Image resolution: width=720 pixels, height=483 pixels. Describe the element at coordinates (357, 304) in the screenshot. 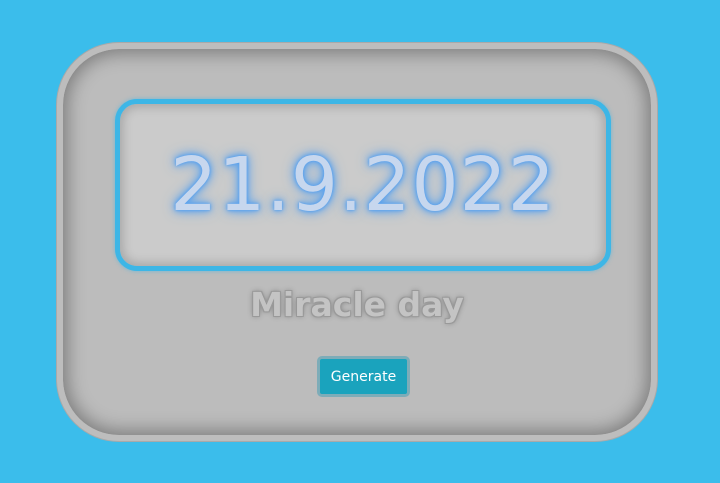

I see `day-label: Miracle day` at that location.